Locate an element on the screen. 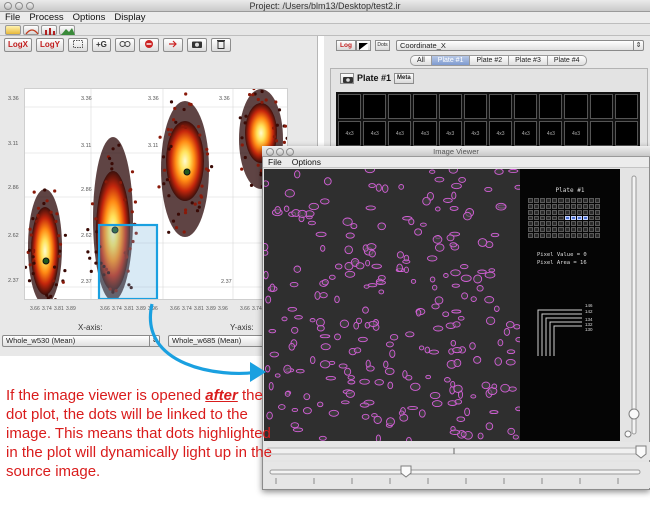 The image size is (650, 512). viewer-mini-plate is located at coordinates (564, 218).